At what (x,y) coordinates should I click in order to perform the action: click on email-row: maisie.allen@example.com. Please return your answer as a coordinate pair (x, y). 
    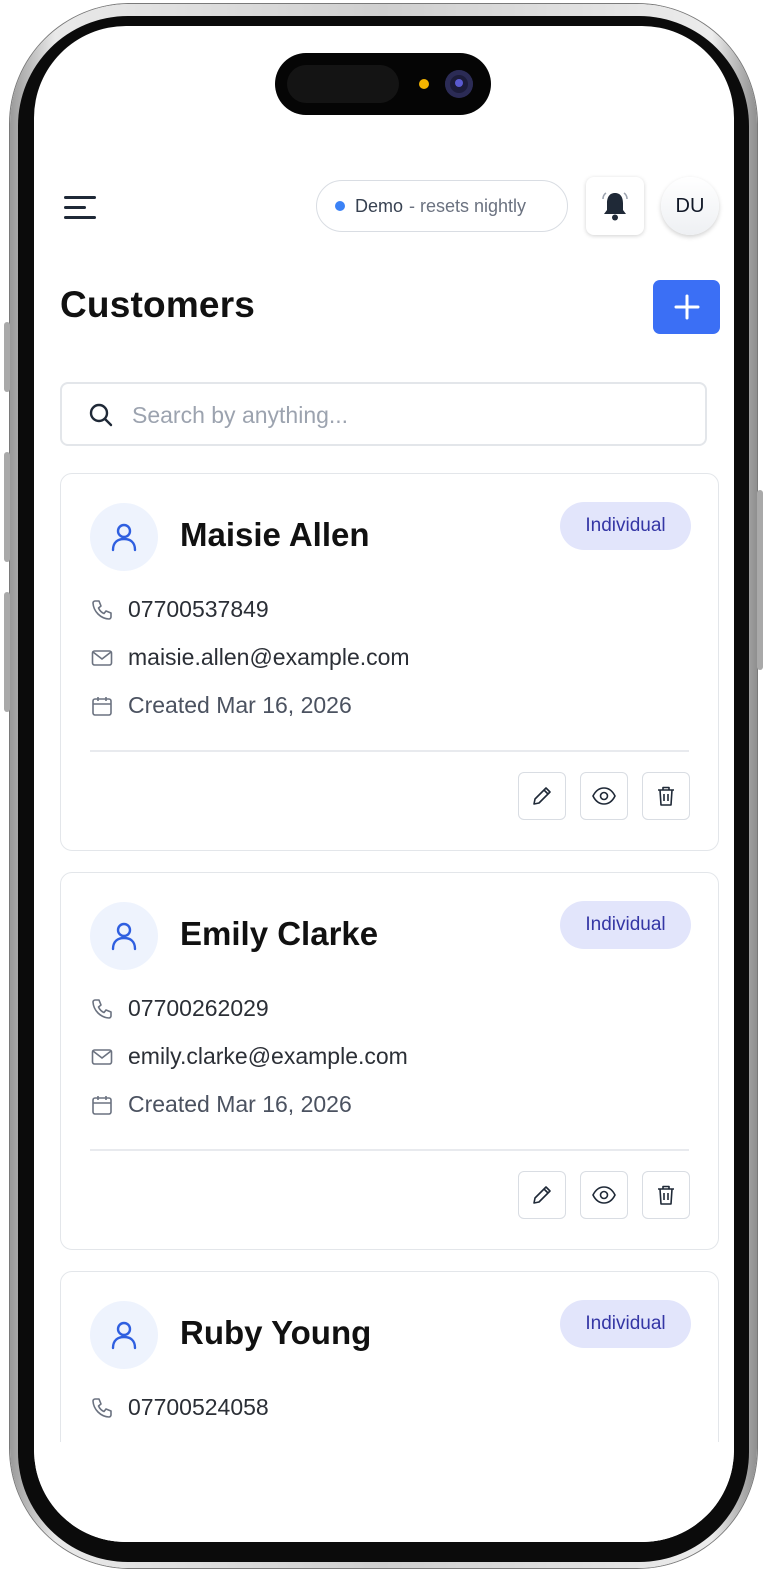
    Looking at the image, I should click on (250, 657).